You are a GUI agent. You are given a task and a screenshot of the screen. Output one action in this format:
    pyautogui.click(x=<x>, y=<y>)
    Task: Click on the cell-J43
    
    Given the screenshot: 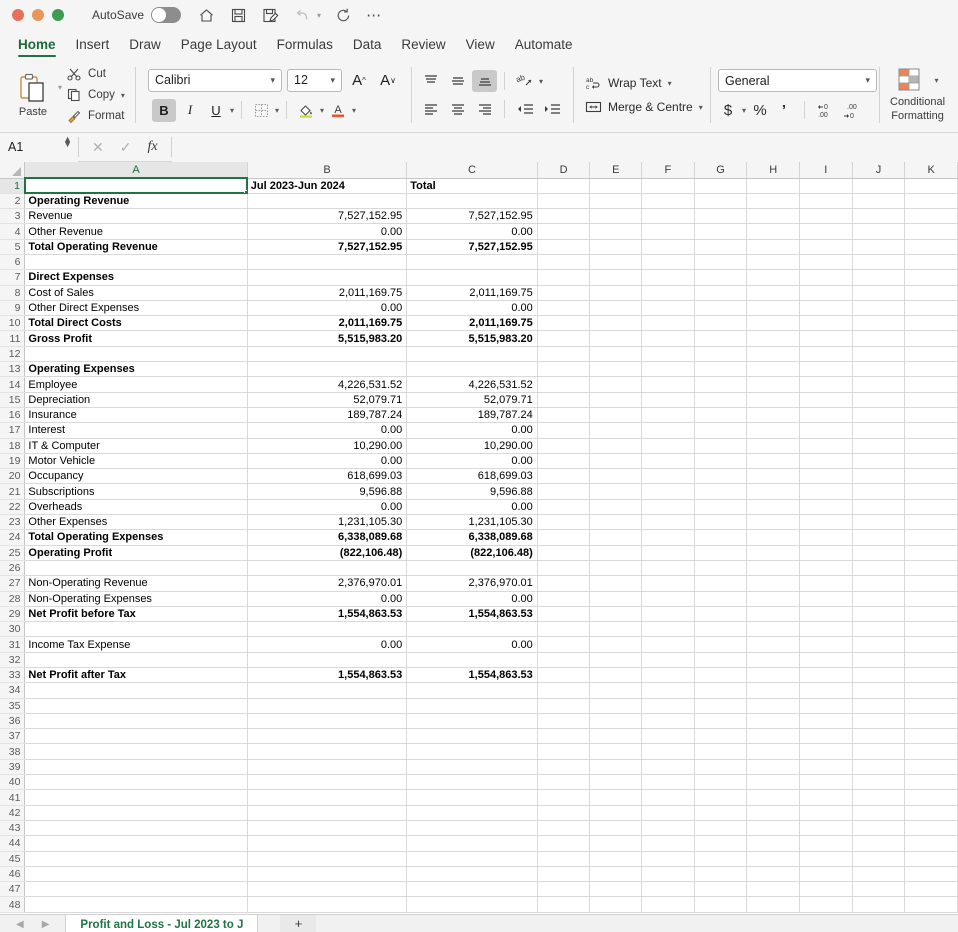 What is the action you would take?
    pyautogui.click(x=879, y=828)
    